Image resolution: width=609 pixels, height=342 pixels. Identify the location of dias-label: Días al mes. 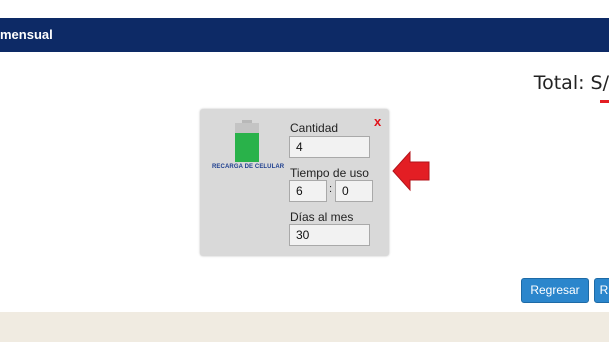
(322, 217).